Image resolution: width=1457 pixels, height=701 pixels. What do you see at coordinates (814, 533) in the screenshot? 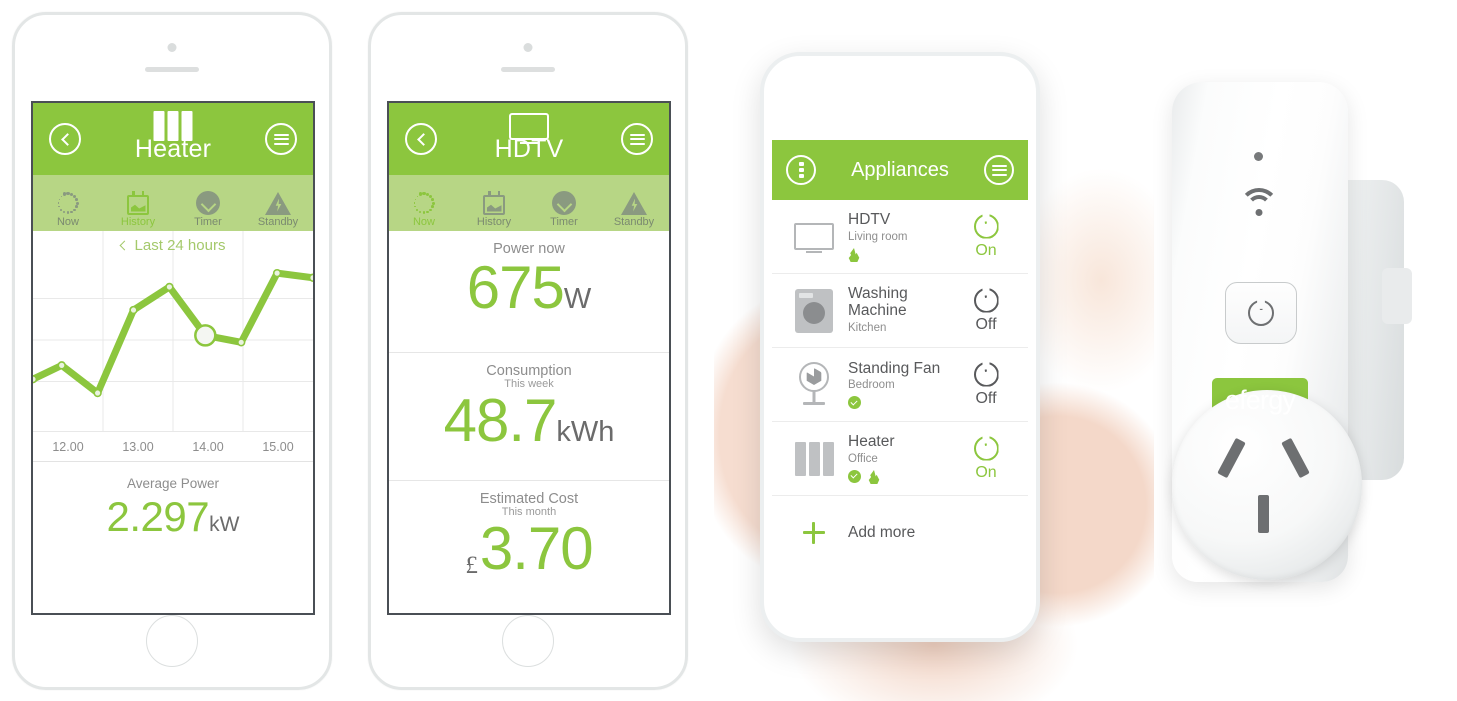
I see `plus-icon` at bounding box center [814, 533].